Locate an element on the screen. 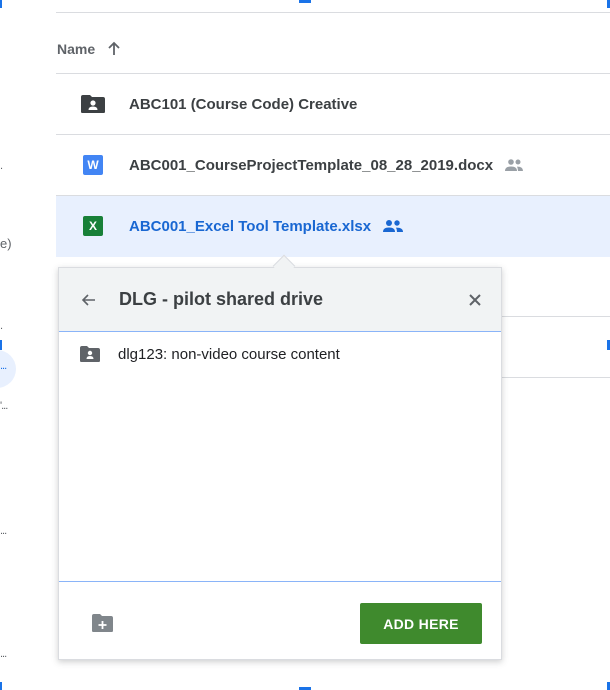 The height and width of the screenshot is (690, 610). add-here-button: ADD HERE is located at coordinates (421, 623).